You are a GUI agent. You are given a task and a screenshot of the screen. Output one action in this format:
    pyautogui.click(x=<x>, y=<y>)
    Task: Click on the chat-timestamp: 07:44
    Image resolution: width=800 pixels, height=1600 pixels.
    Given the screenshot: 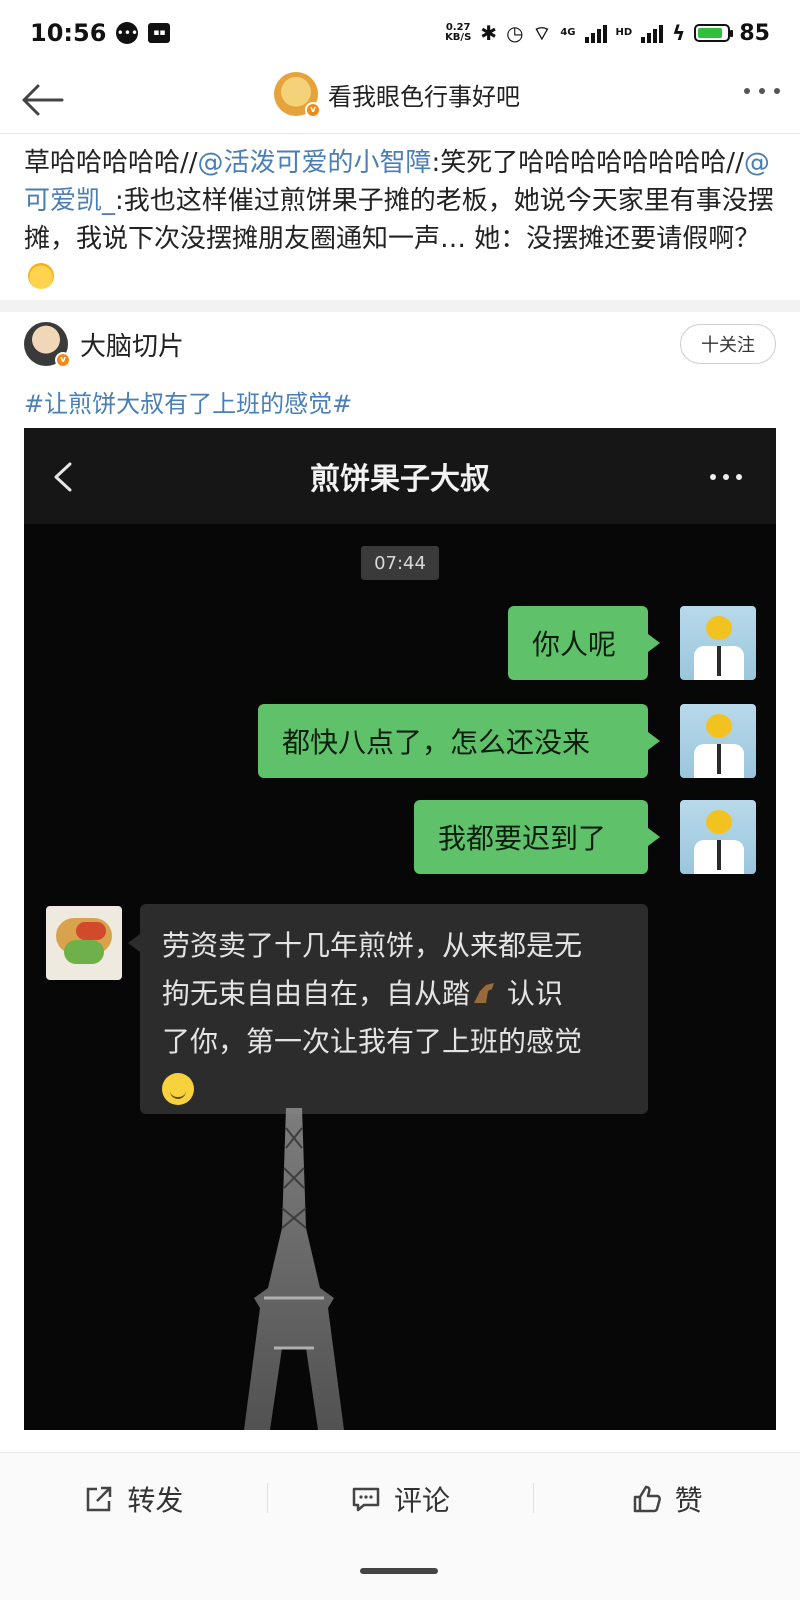 What is the action you would take?
    pyautogui.click(x=400, y=563)
    